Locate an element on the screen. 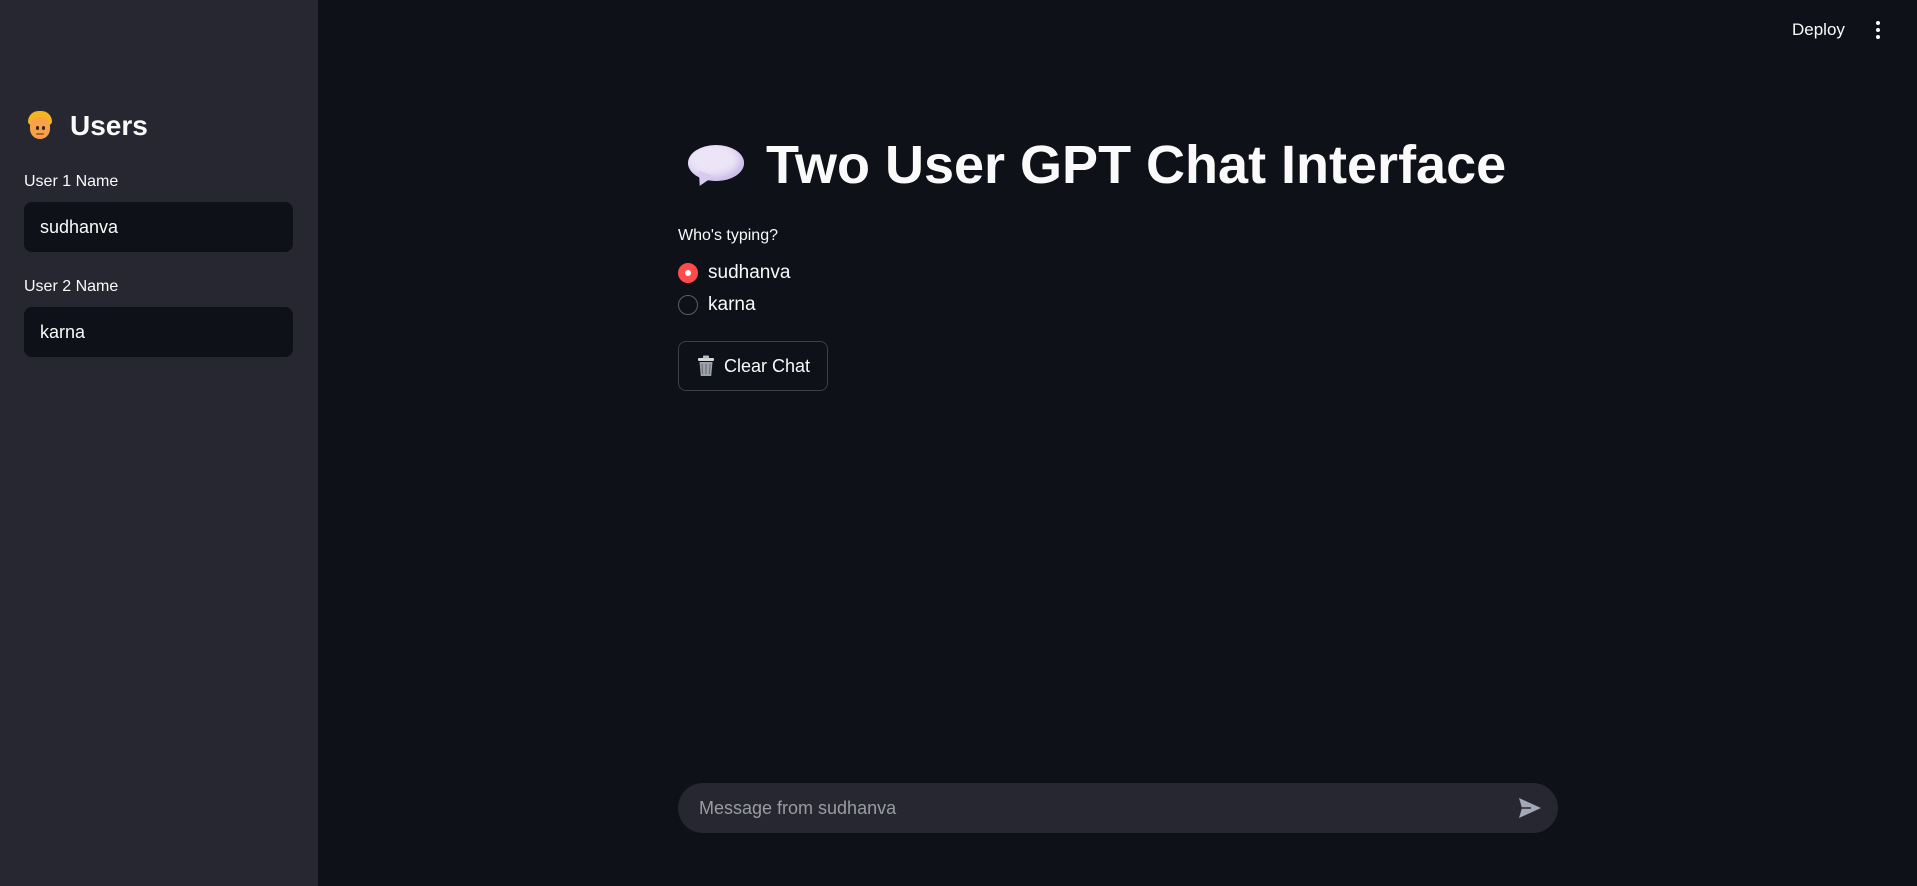 This screenshot has height=886, width=1917. vertical-dots-icon is located at coordinates (1878, 23).